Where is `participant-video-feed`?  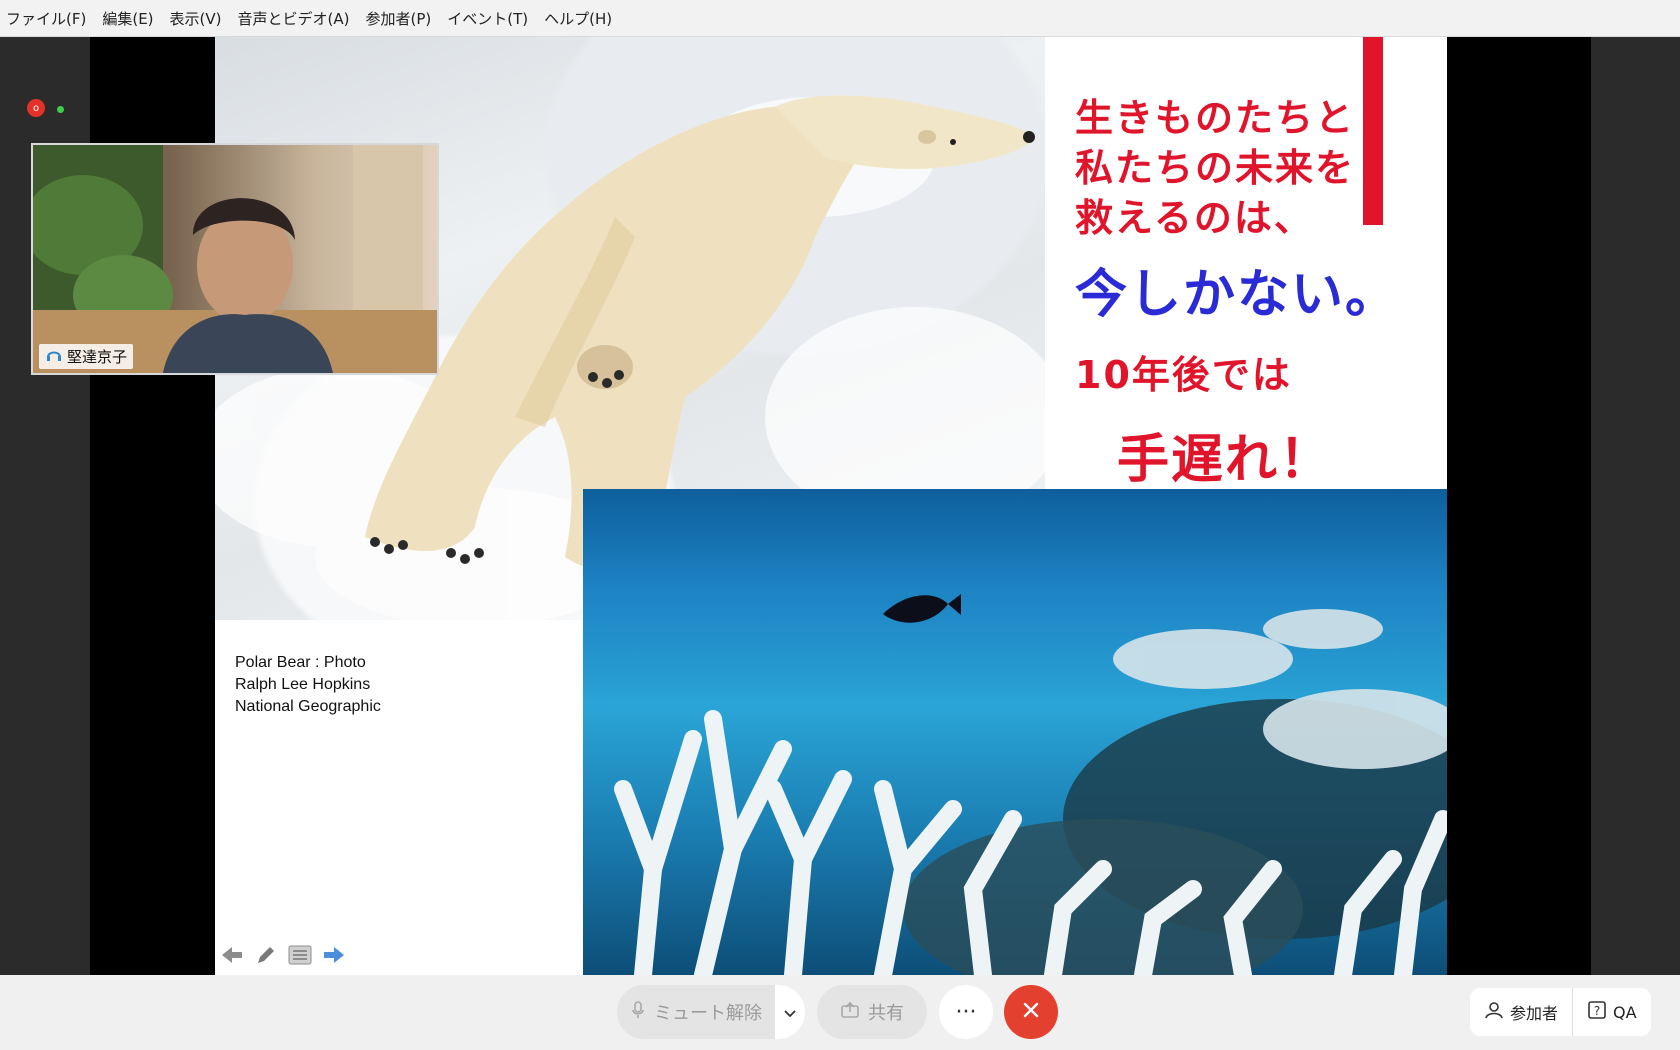
participant-video-feed is located at coordinates (235, 259).